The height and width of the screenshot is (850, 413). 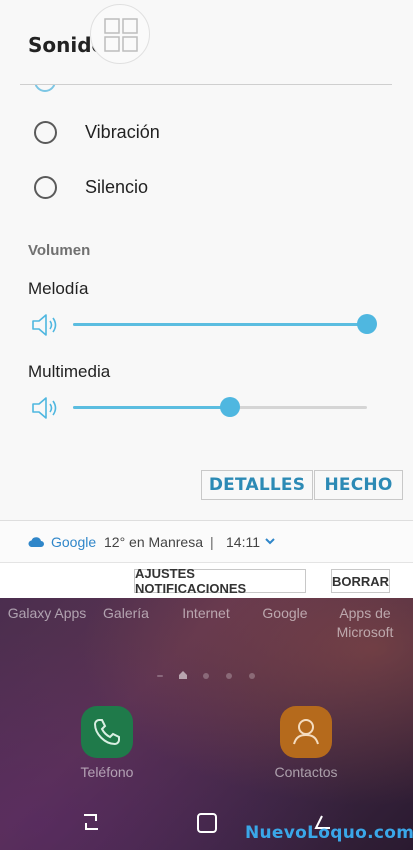 I want to click on home-button-icon, so click(x=207, y=823).